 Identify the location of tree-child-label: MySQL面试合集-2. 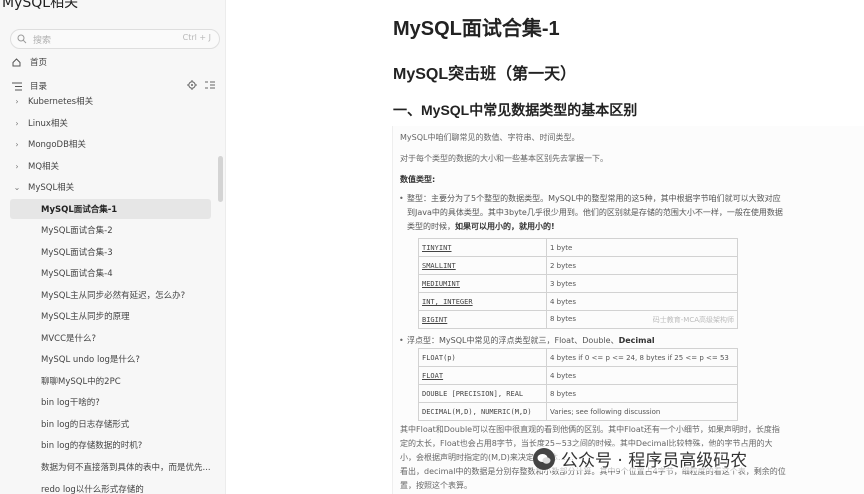
(77, 231).